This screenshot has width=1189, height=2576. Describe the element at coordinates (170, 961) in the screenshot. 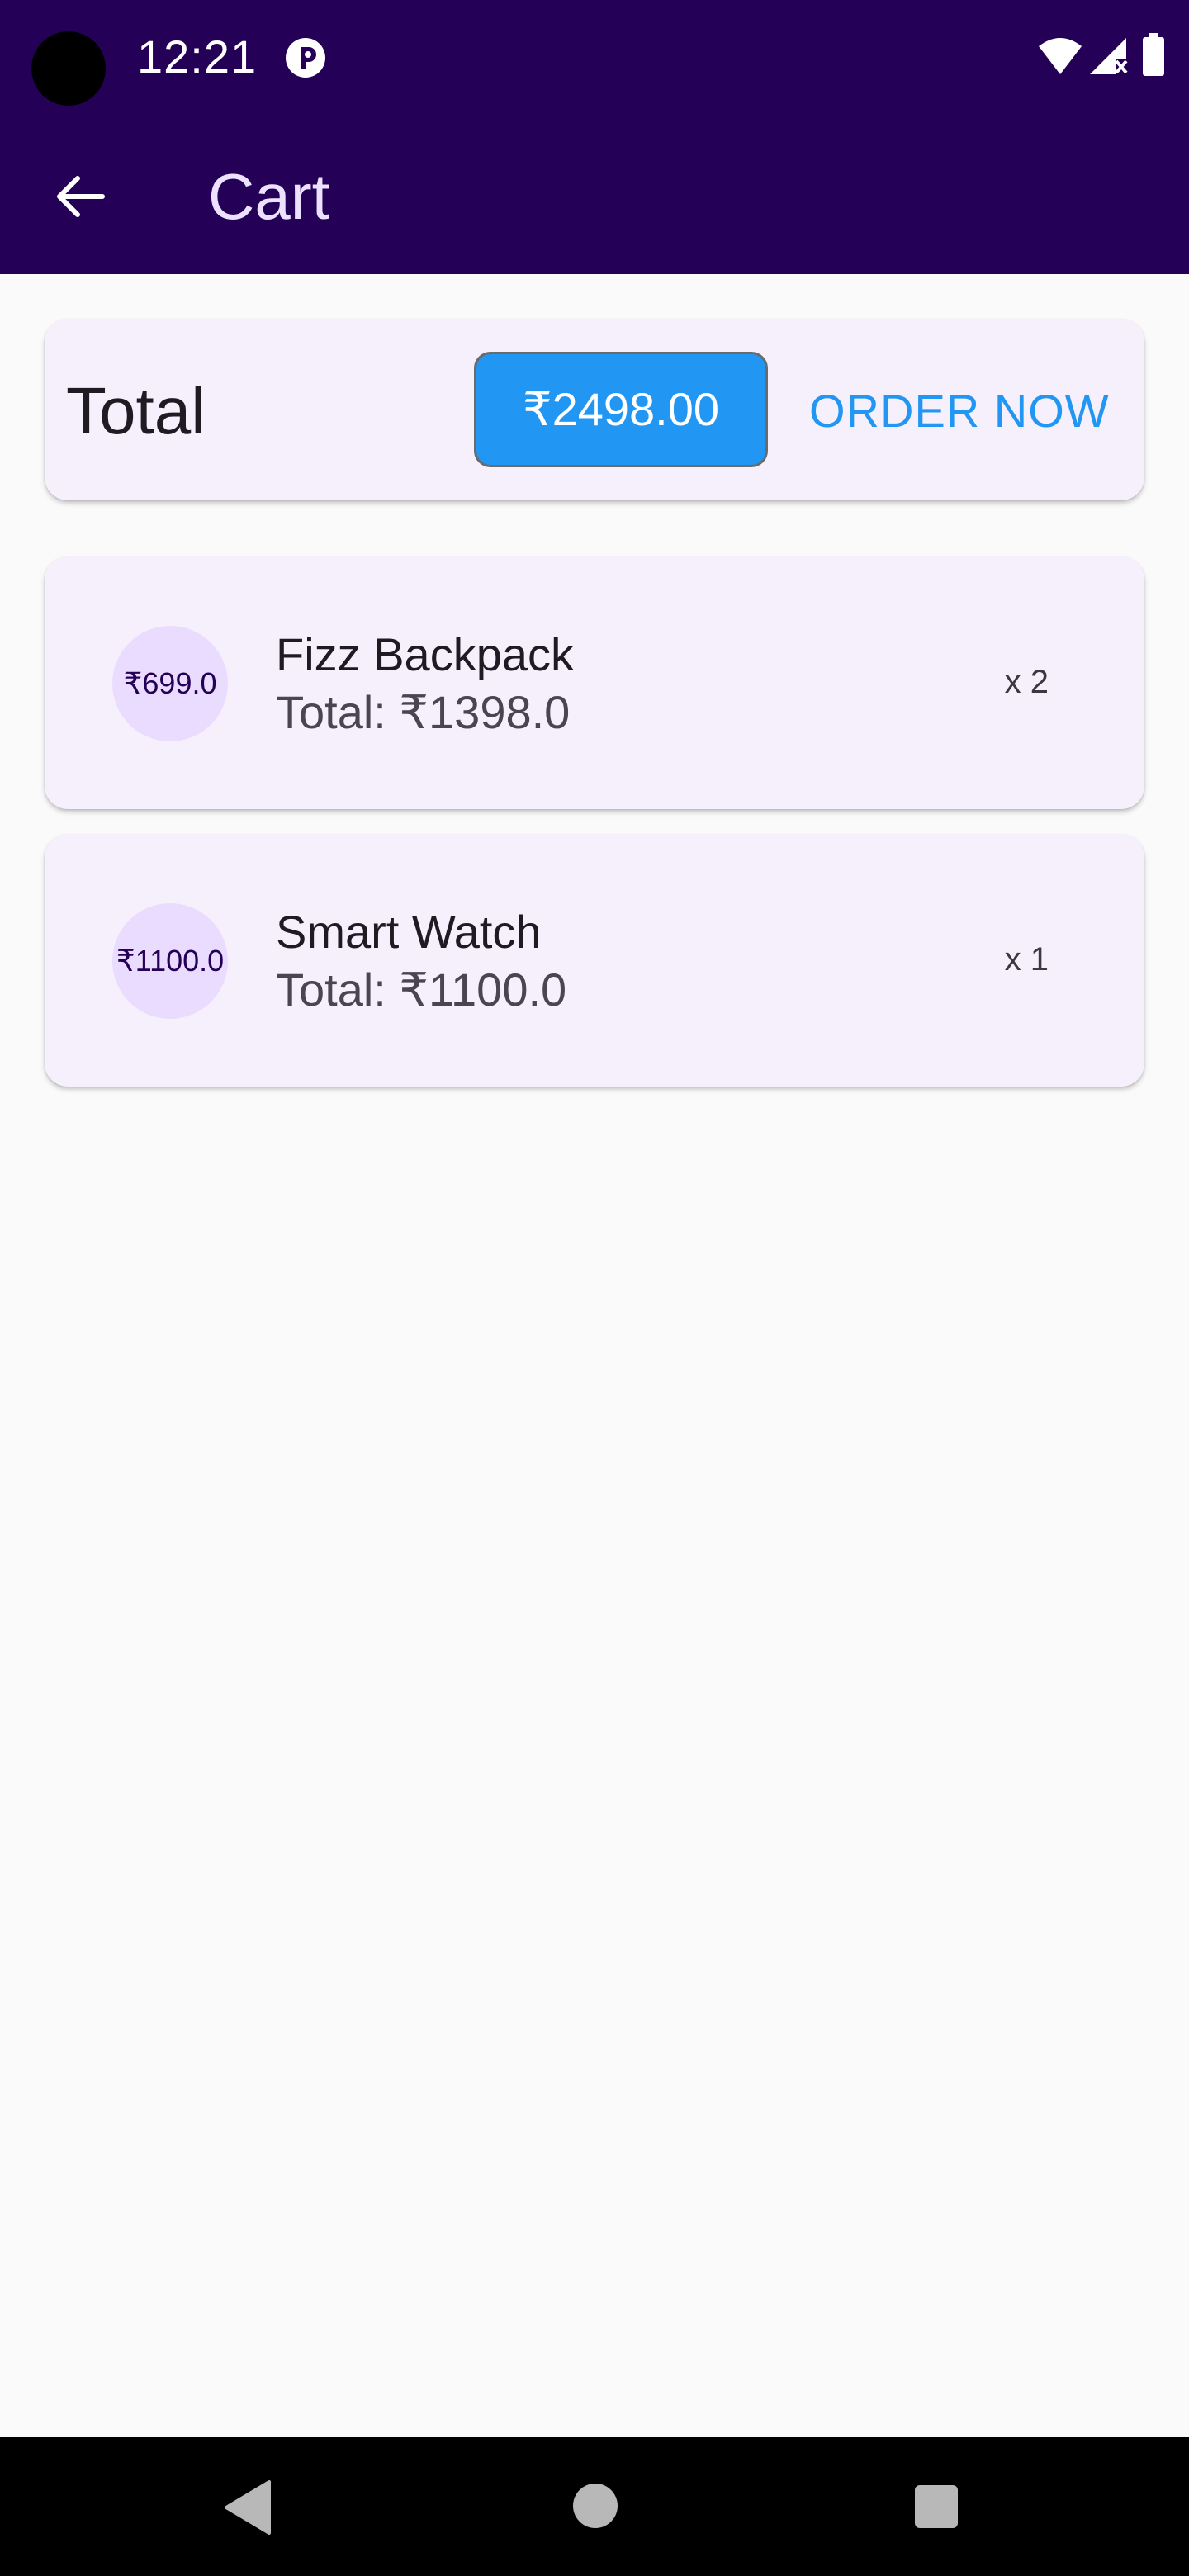

I see `price-avatar: ₹1100.0` at that location.